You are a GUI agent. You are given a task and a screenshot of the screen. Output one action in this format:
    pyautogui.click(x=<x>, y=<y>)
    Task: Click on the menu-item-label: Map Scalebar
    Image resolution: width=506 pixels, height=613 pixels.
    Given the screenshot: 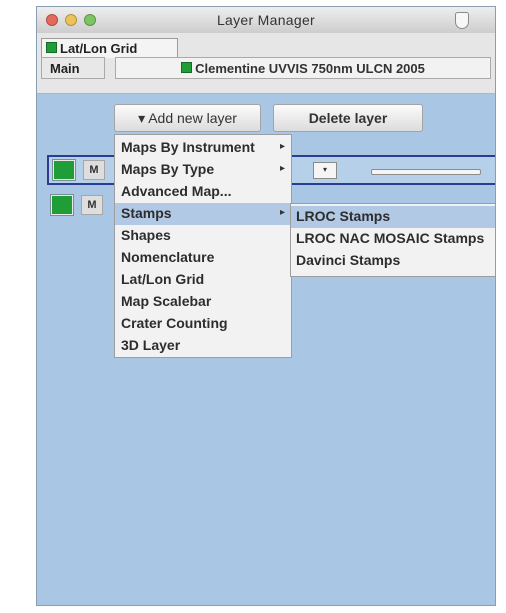 What is the action you would take?
    pyautogui.click(x=166, y=301)
    